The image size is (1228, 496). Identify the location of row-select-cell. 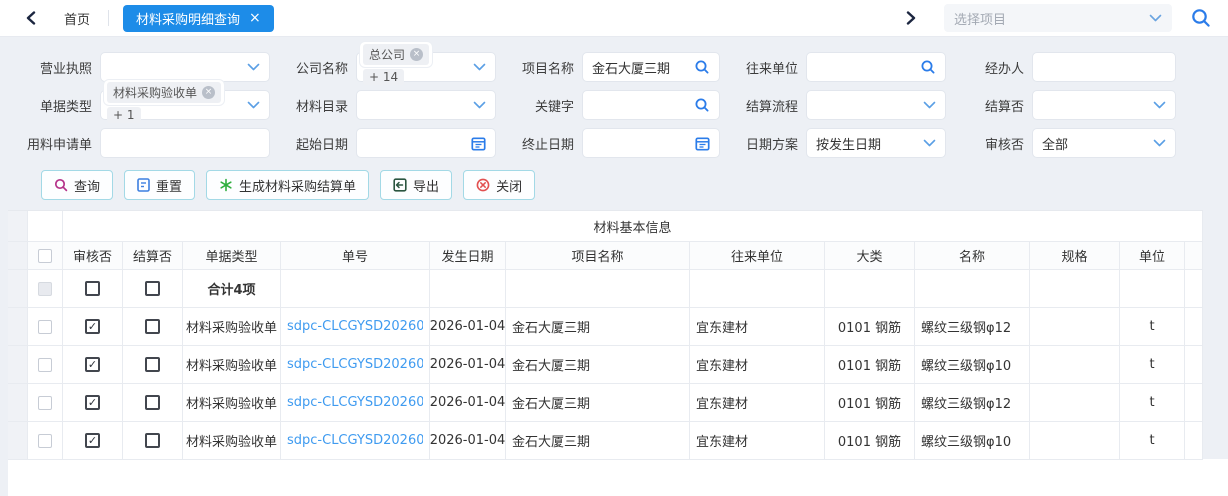
(45, 403).